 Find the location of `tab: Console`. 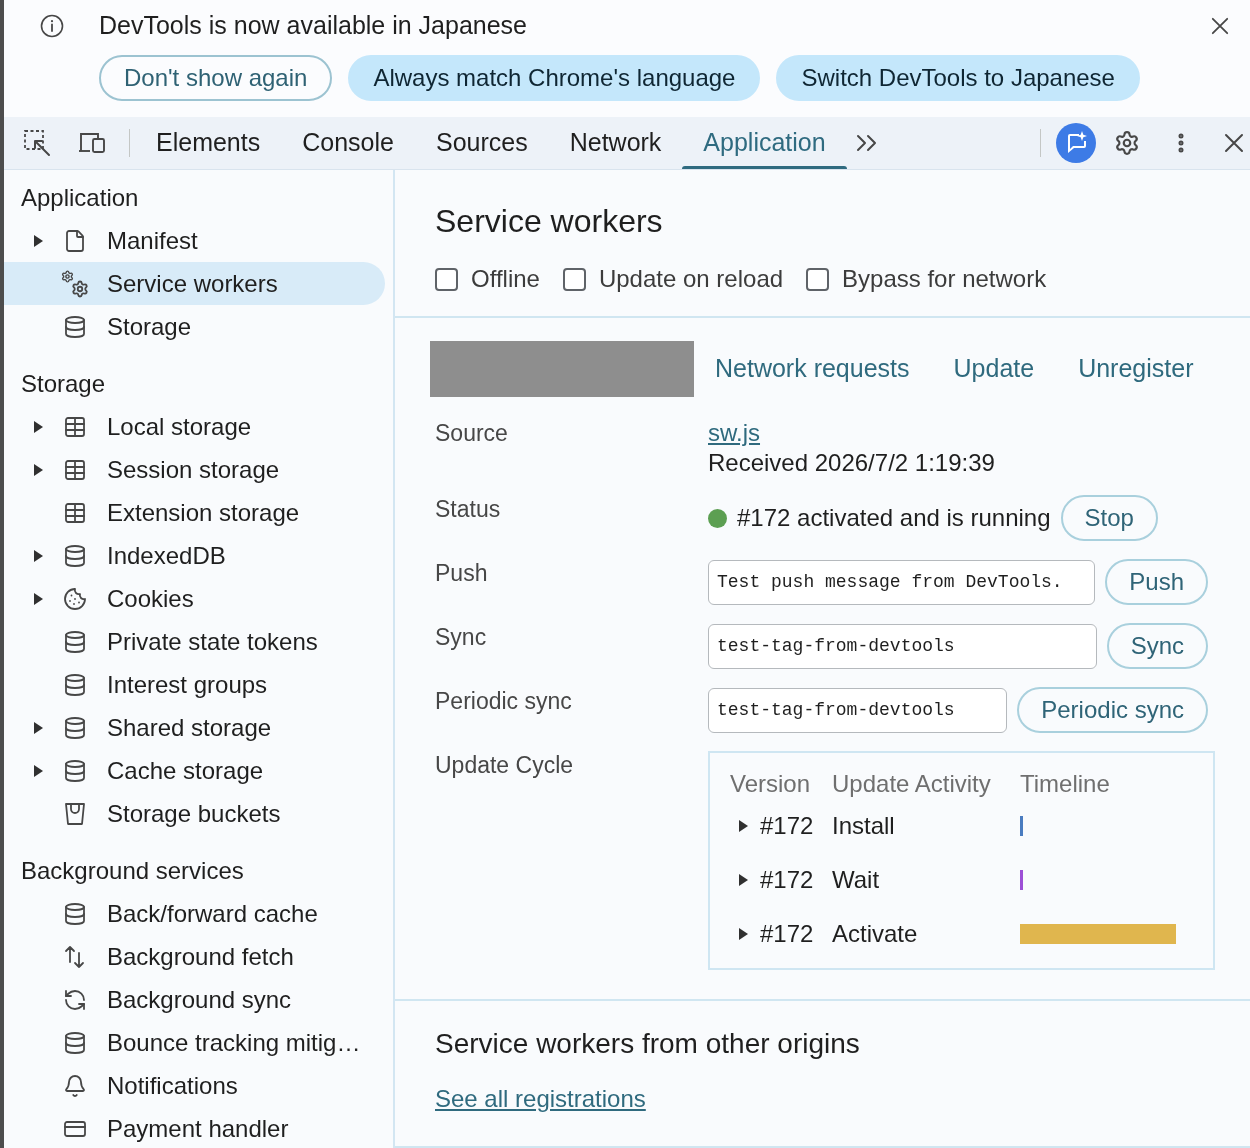

tab: Console is located at coordinates (348, 143).